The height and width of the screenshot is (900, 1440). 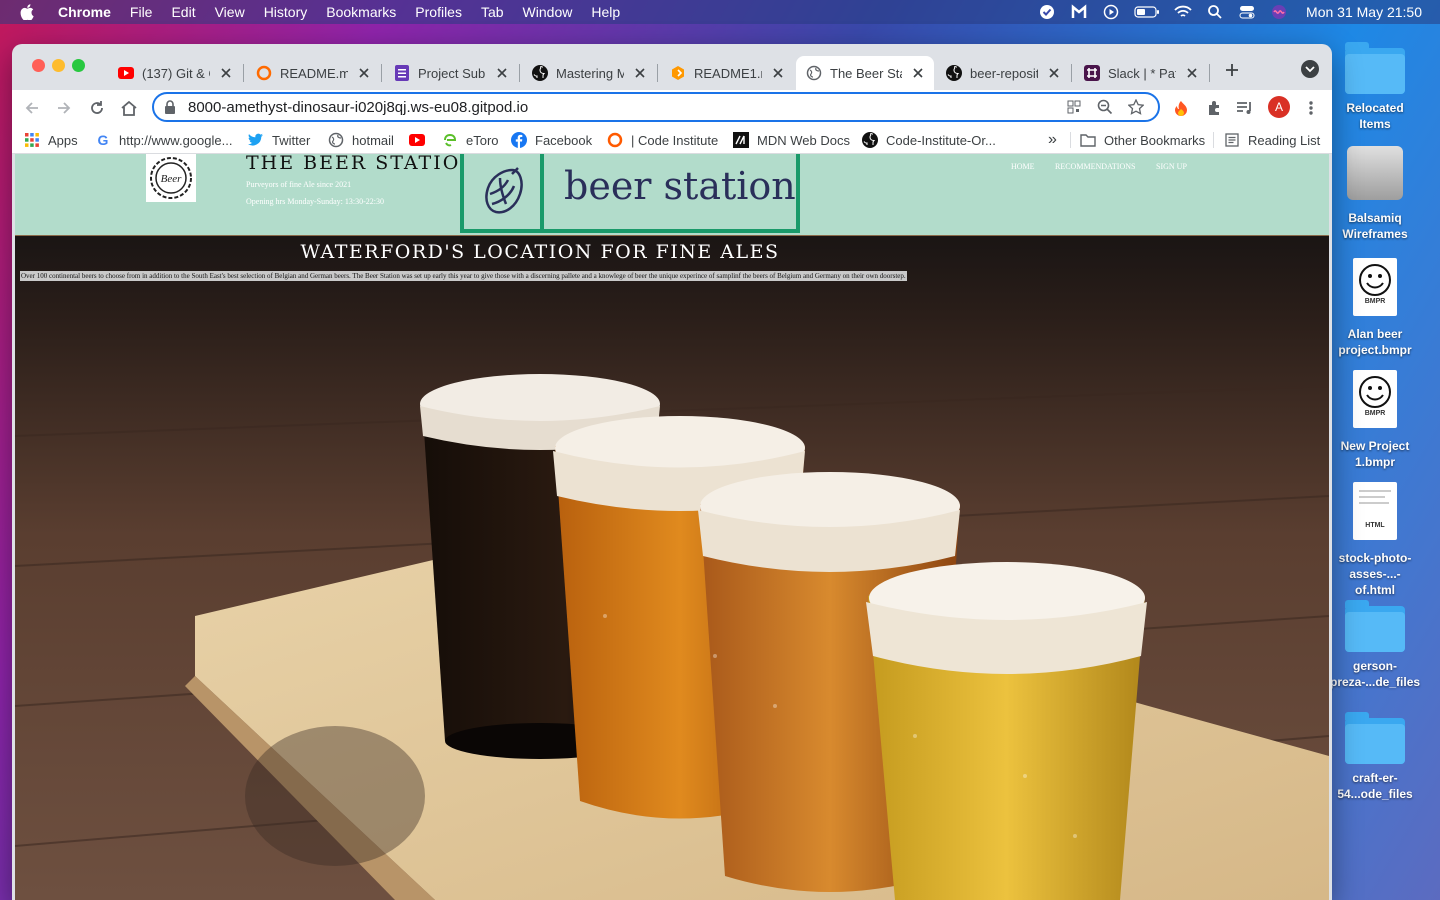 I want to click on menu-view: View, so click(x=230, y=12).